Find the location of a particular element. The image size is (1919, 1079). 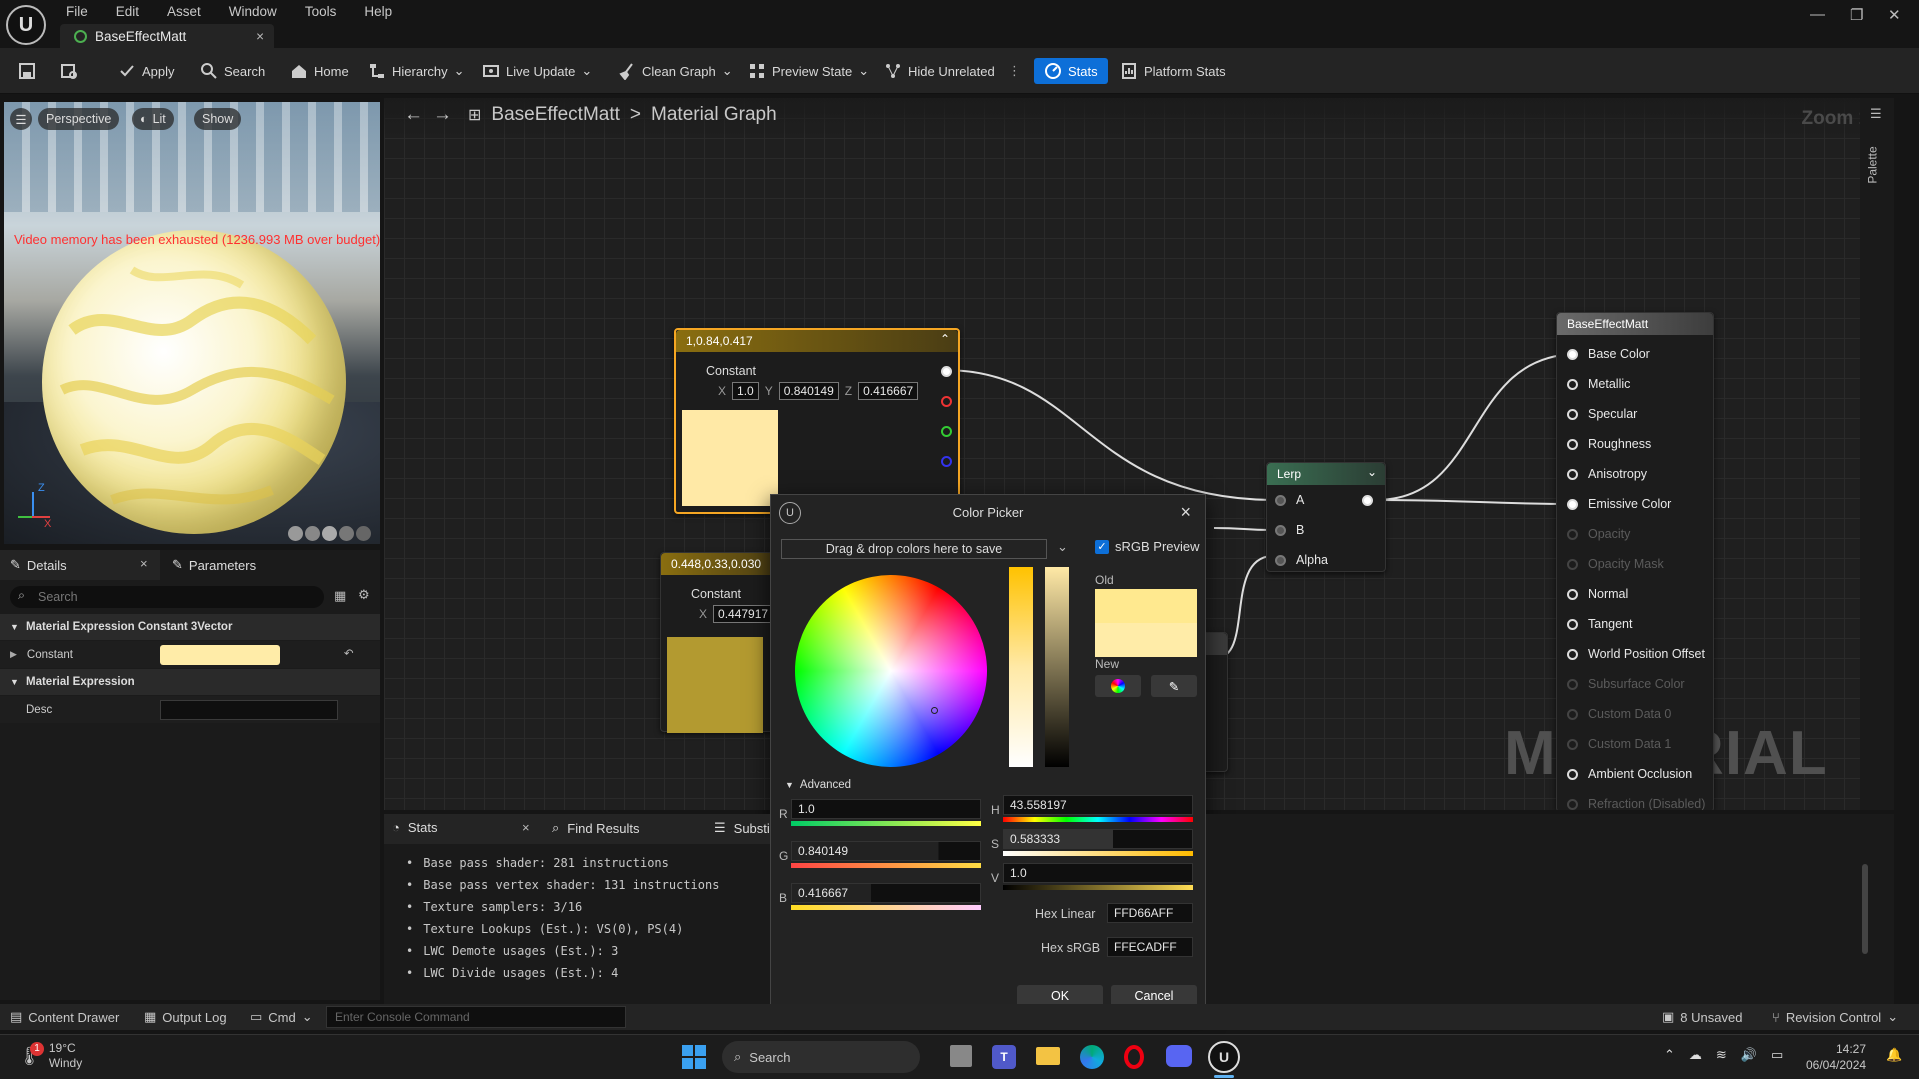

settings-icon: ⚙ is located at coordinates (364, 595).